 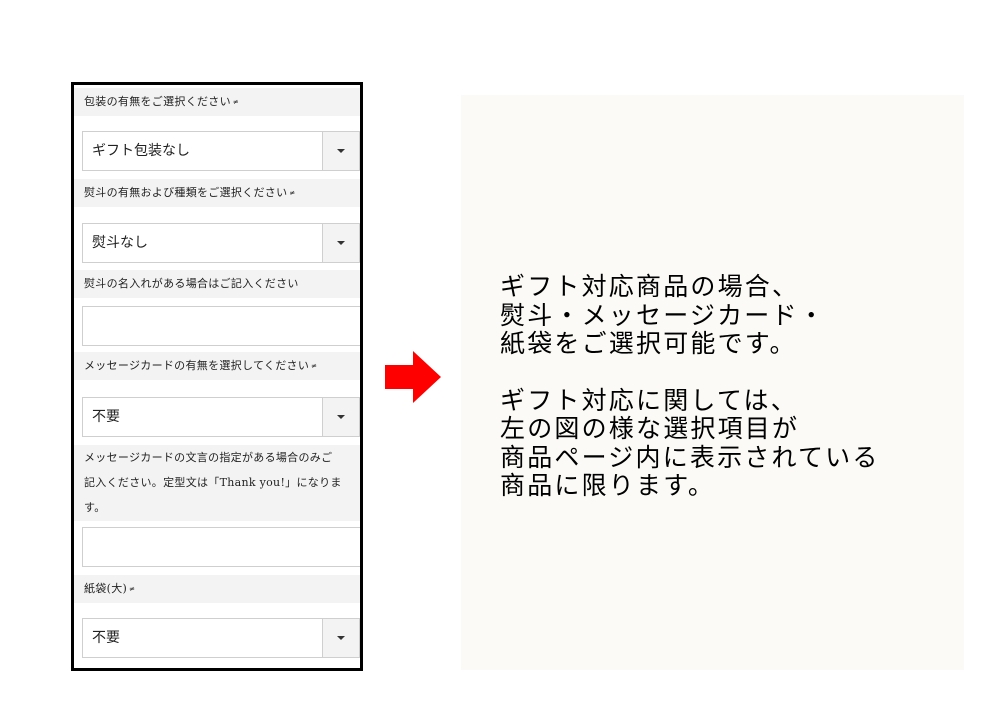 What do you see at coordinates (650, 286) in the screenshot?
I see `explanation-line: ギフト対応商品の場合、` at bounding box center [650, 286].